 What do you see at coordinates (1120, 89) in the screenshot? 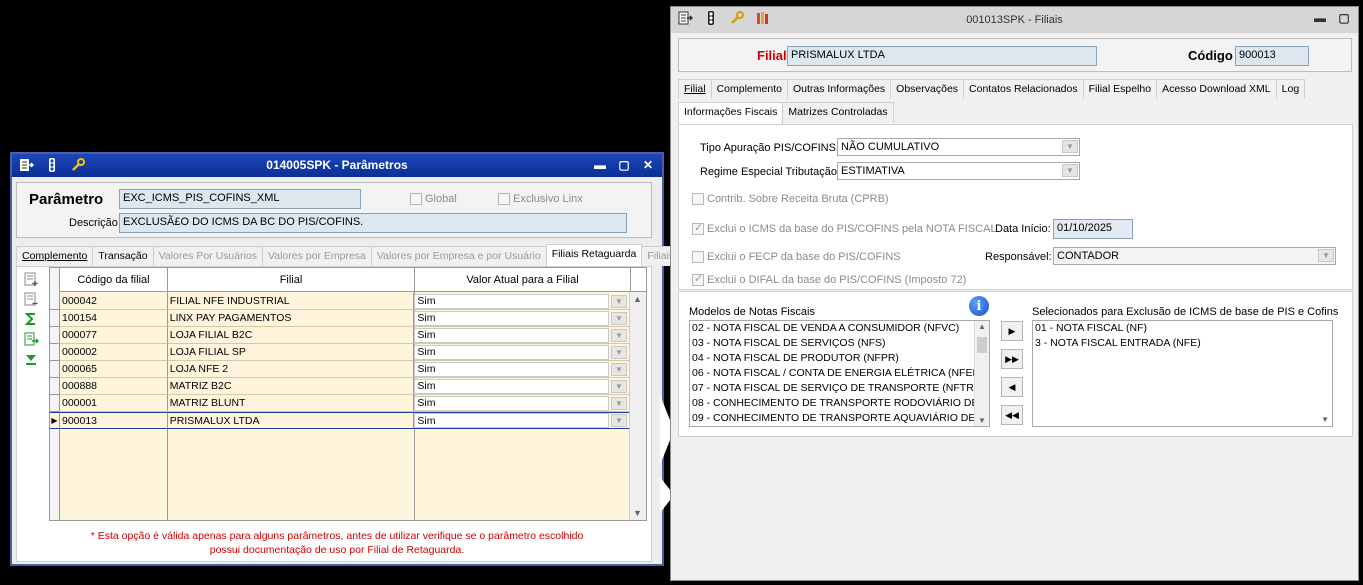
I see `tab-filial-espelho: Filial Espelho` at bounding box center [1120, 89].